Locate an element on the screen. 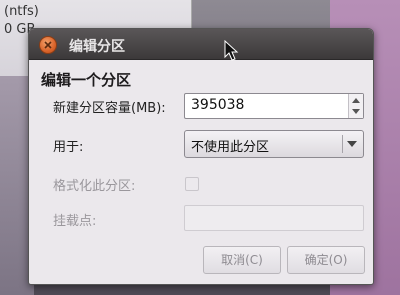 Image resolution: width=400 pixels, height=295 pixels. partition-size-label: 新建分区容量(MB): is located at coordinates (109, 108).